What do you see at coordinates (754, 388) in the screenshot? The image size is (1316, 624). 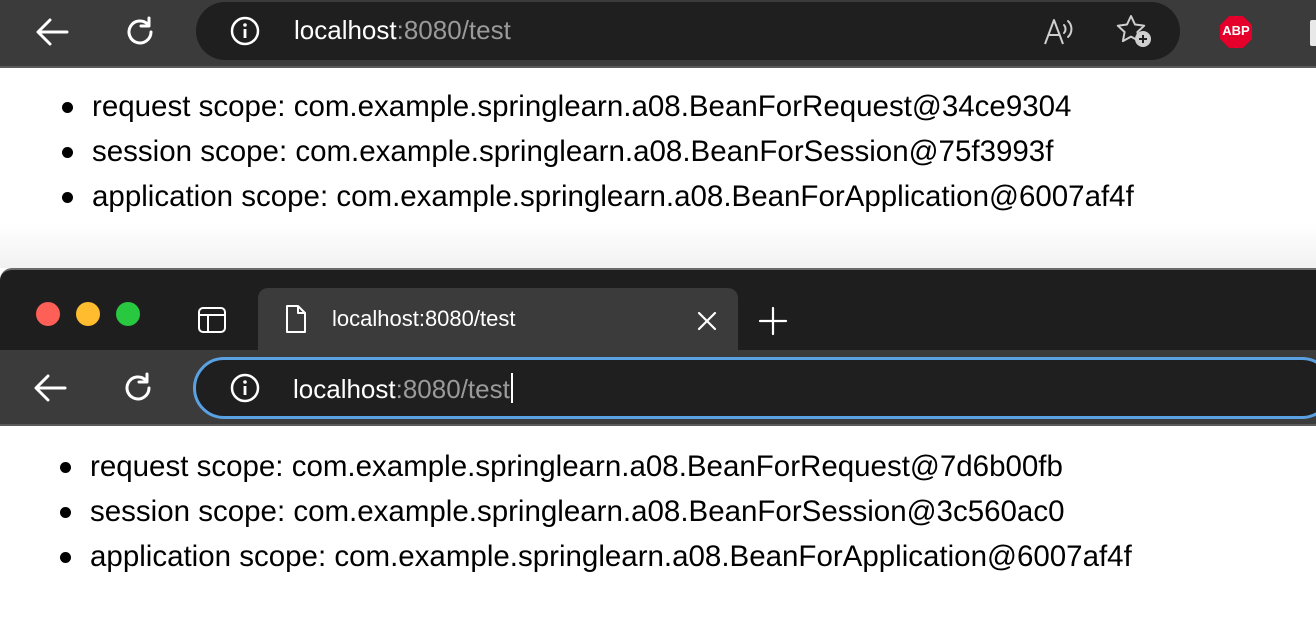 I see `address-bar-focused: localhost:8080/test` at bounding box center [754, 388].